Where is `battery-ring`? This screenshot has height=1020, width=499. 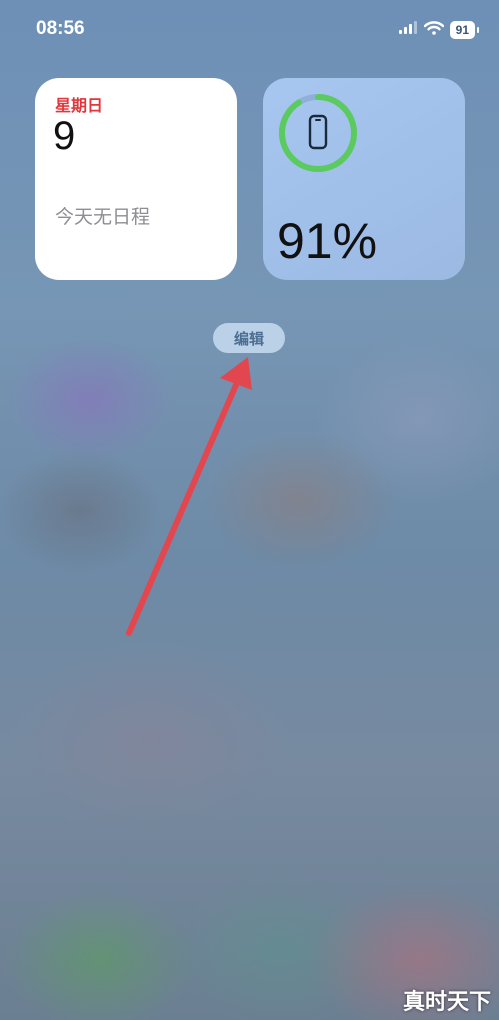 battery-ring is located at coordinates (318, 133).